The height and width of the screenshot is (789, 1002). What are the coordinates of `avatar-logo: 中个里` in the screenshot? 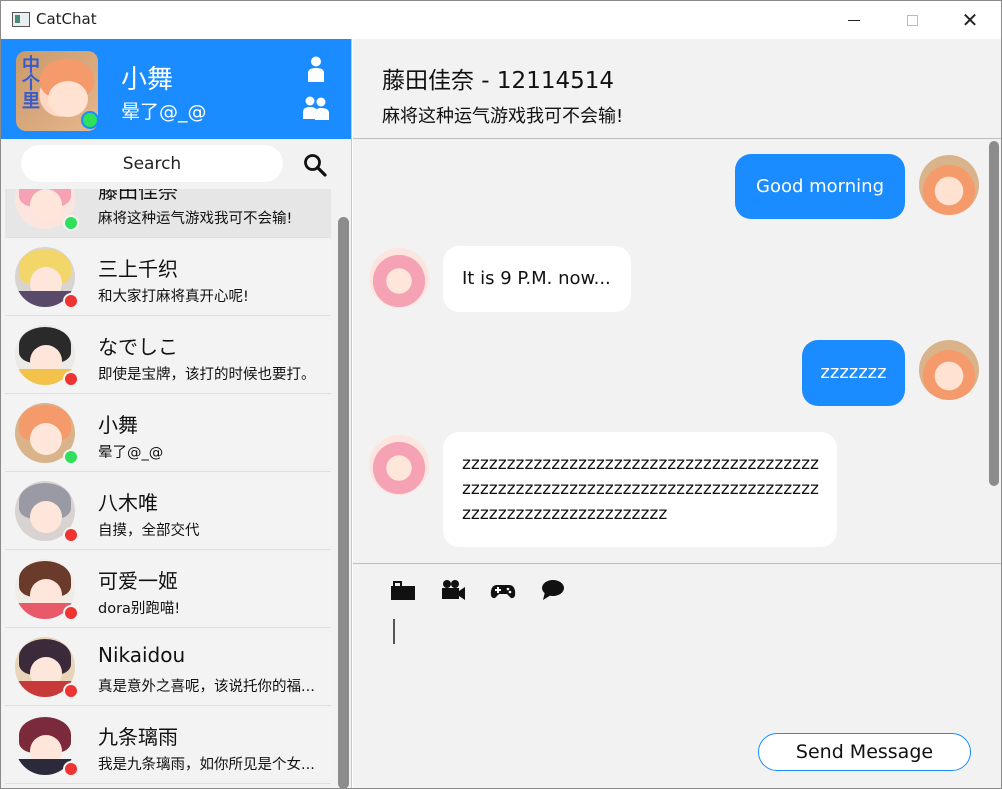 It's located at (31, 83).